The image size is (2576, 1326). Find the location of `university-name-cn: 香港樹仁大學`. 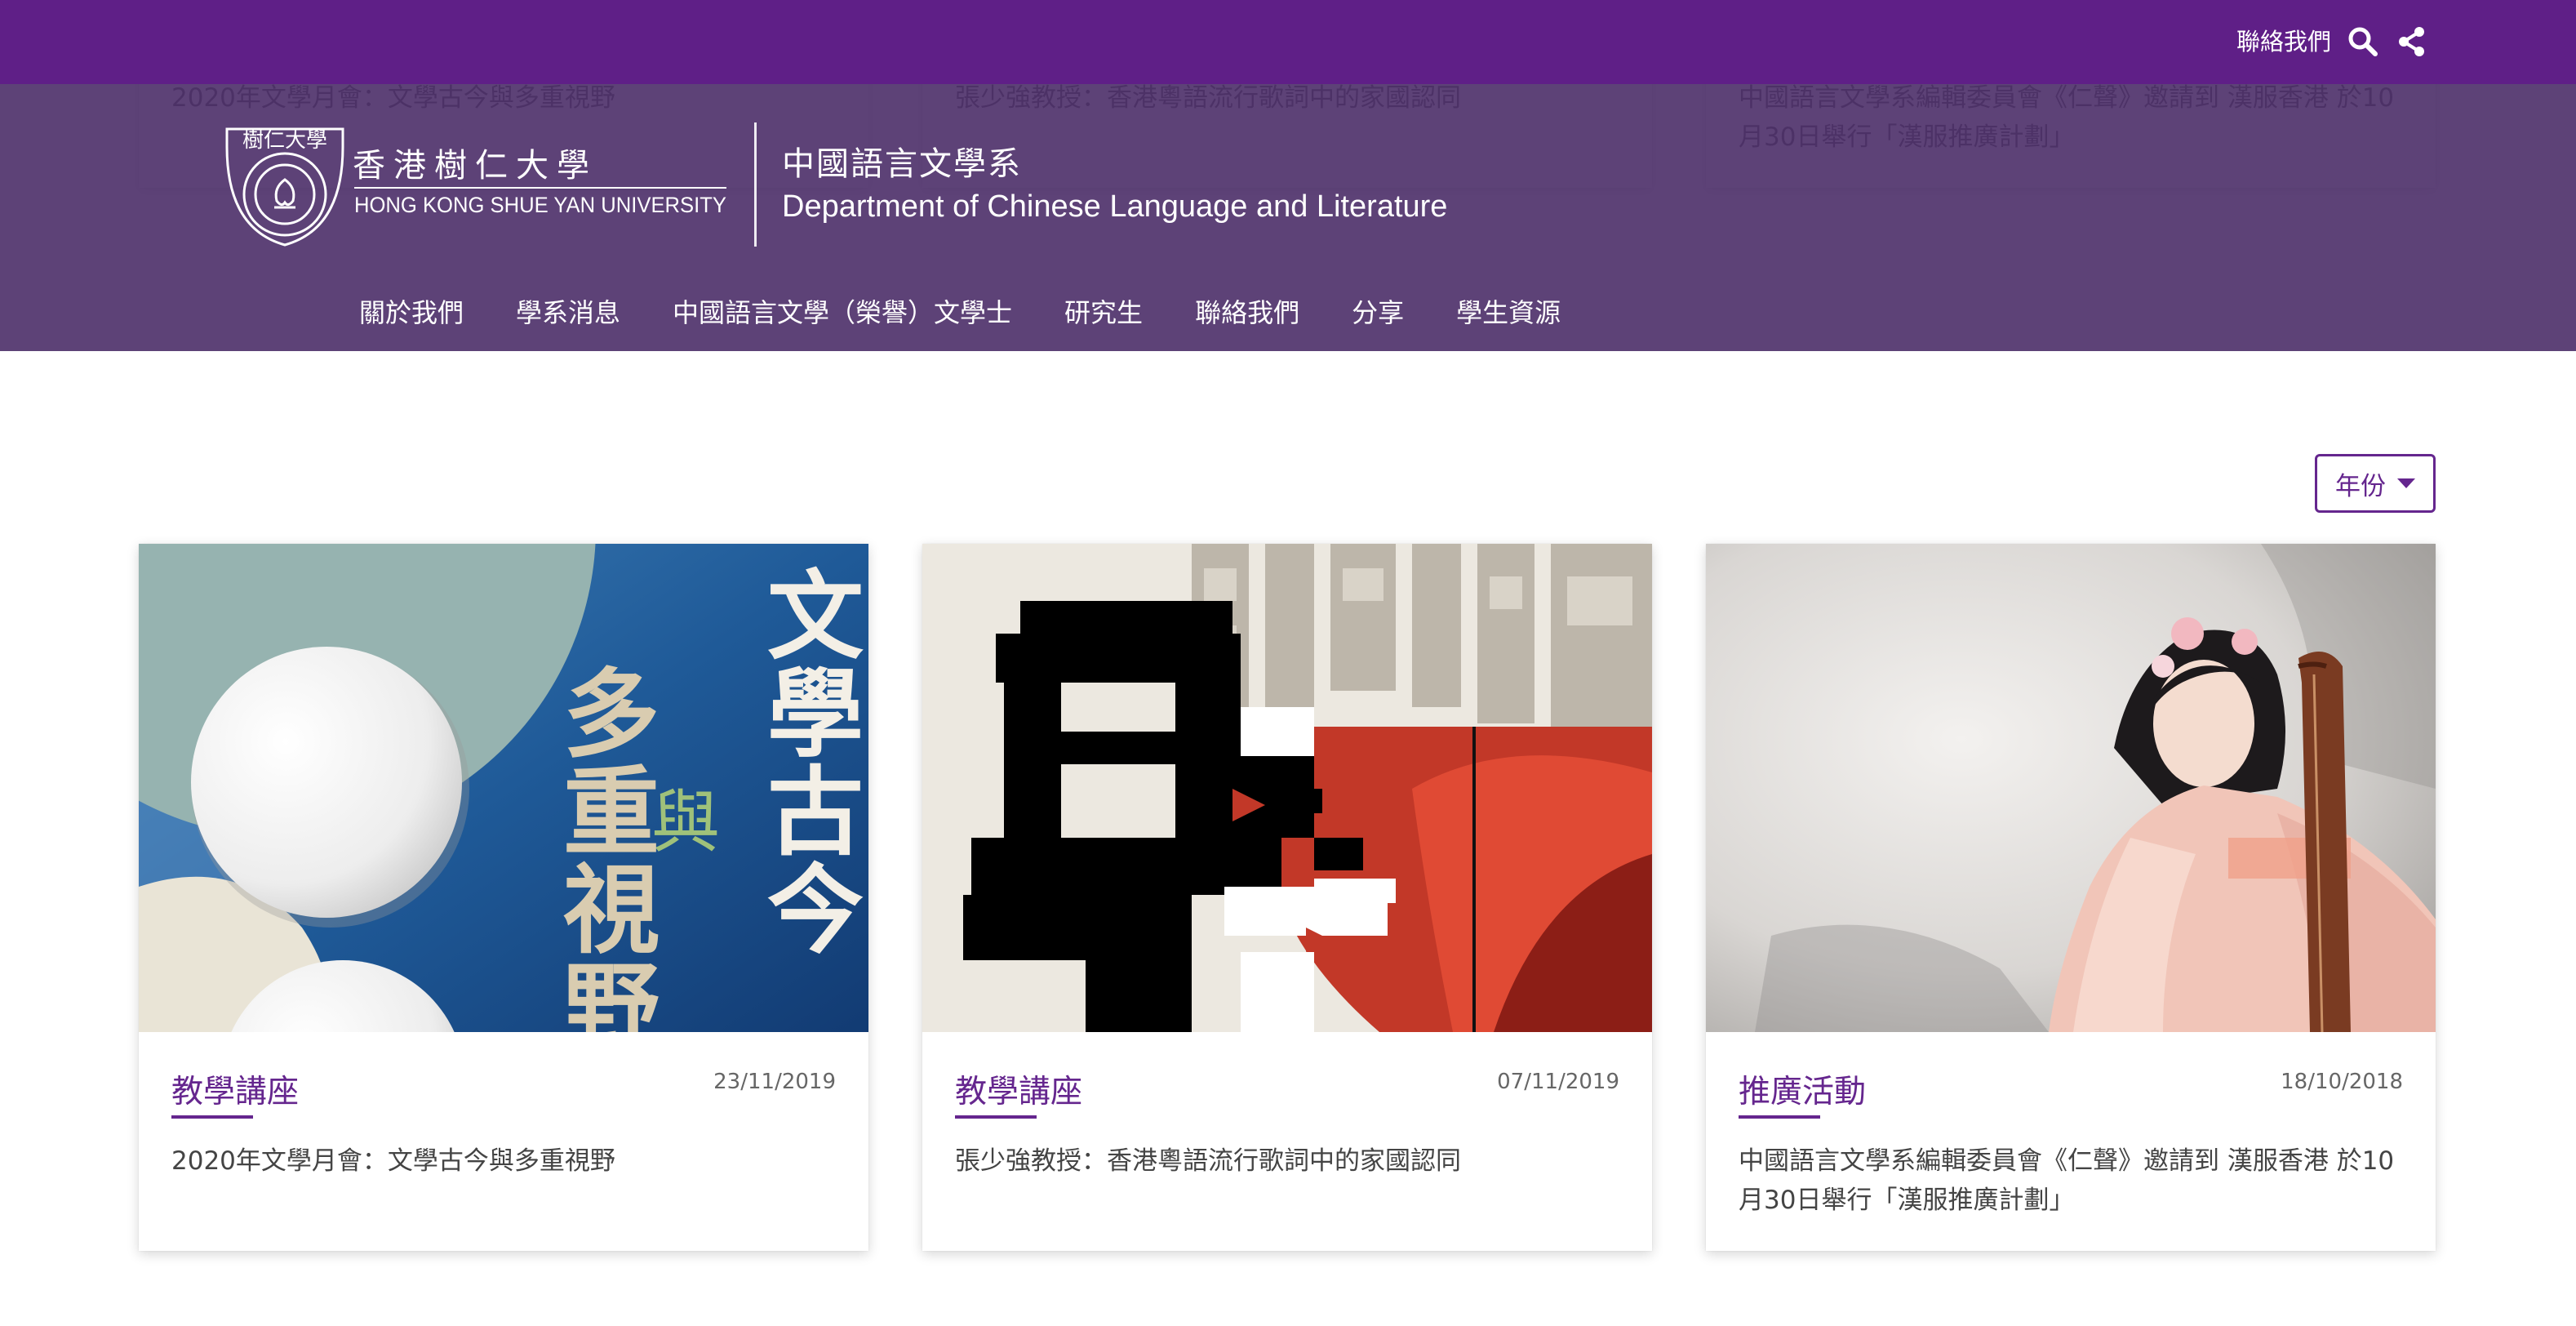

university-name-cn: 香港樹仁大學 is located at coordinates (475, 166).